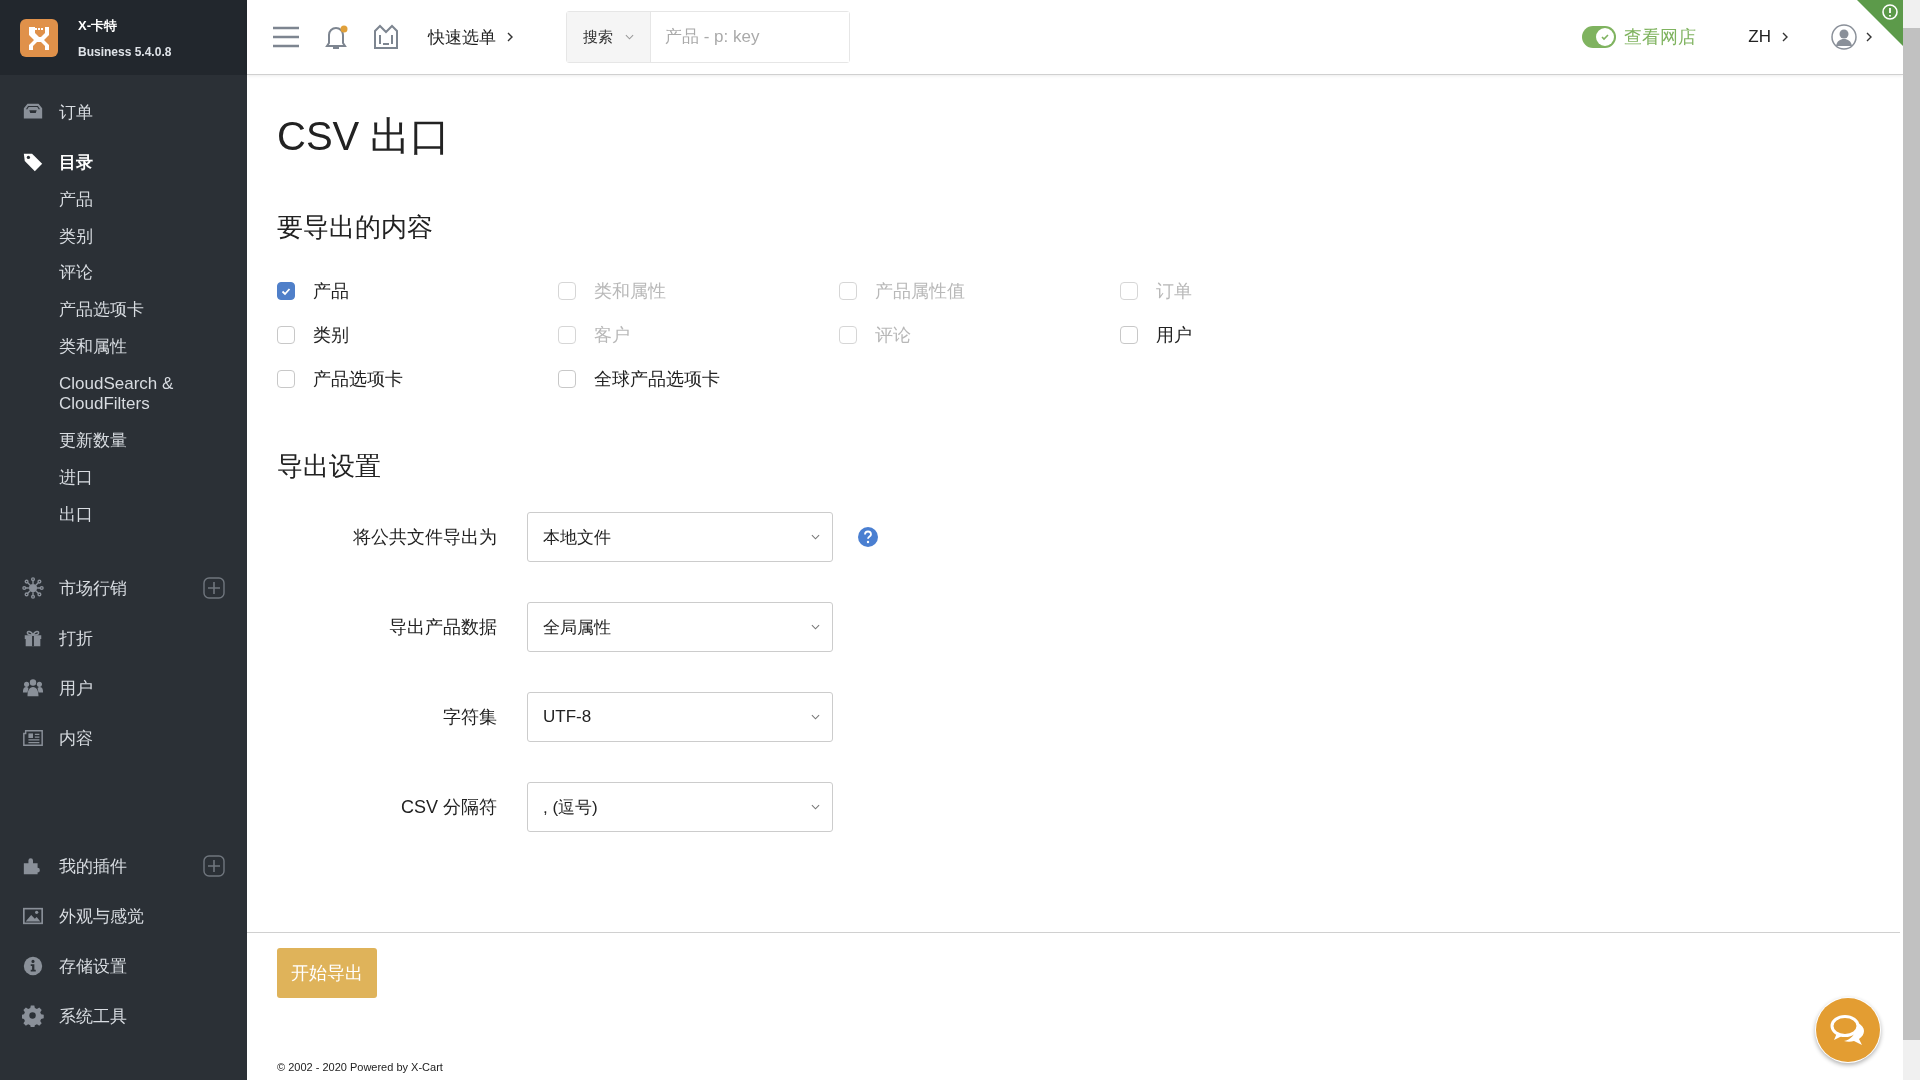  I want to click on menu-icon, so click(286, 37).